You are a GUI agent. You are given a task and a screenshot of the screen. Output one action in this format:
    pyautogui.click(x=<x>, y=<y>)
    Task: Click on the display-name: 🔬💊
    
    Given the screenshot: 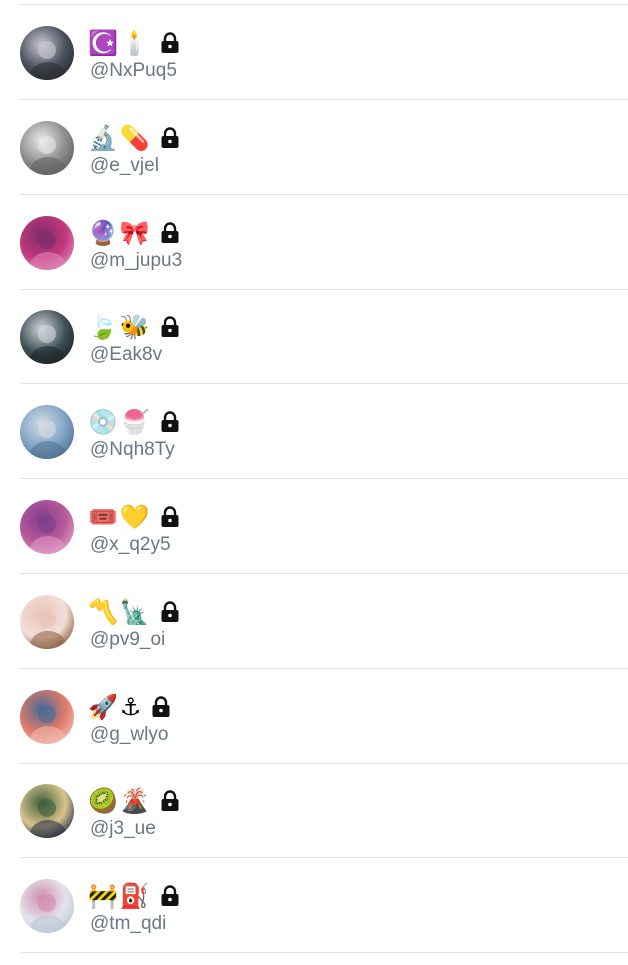 What is the action you would take?
    pyautogui.click(x=134, y=138)
    